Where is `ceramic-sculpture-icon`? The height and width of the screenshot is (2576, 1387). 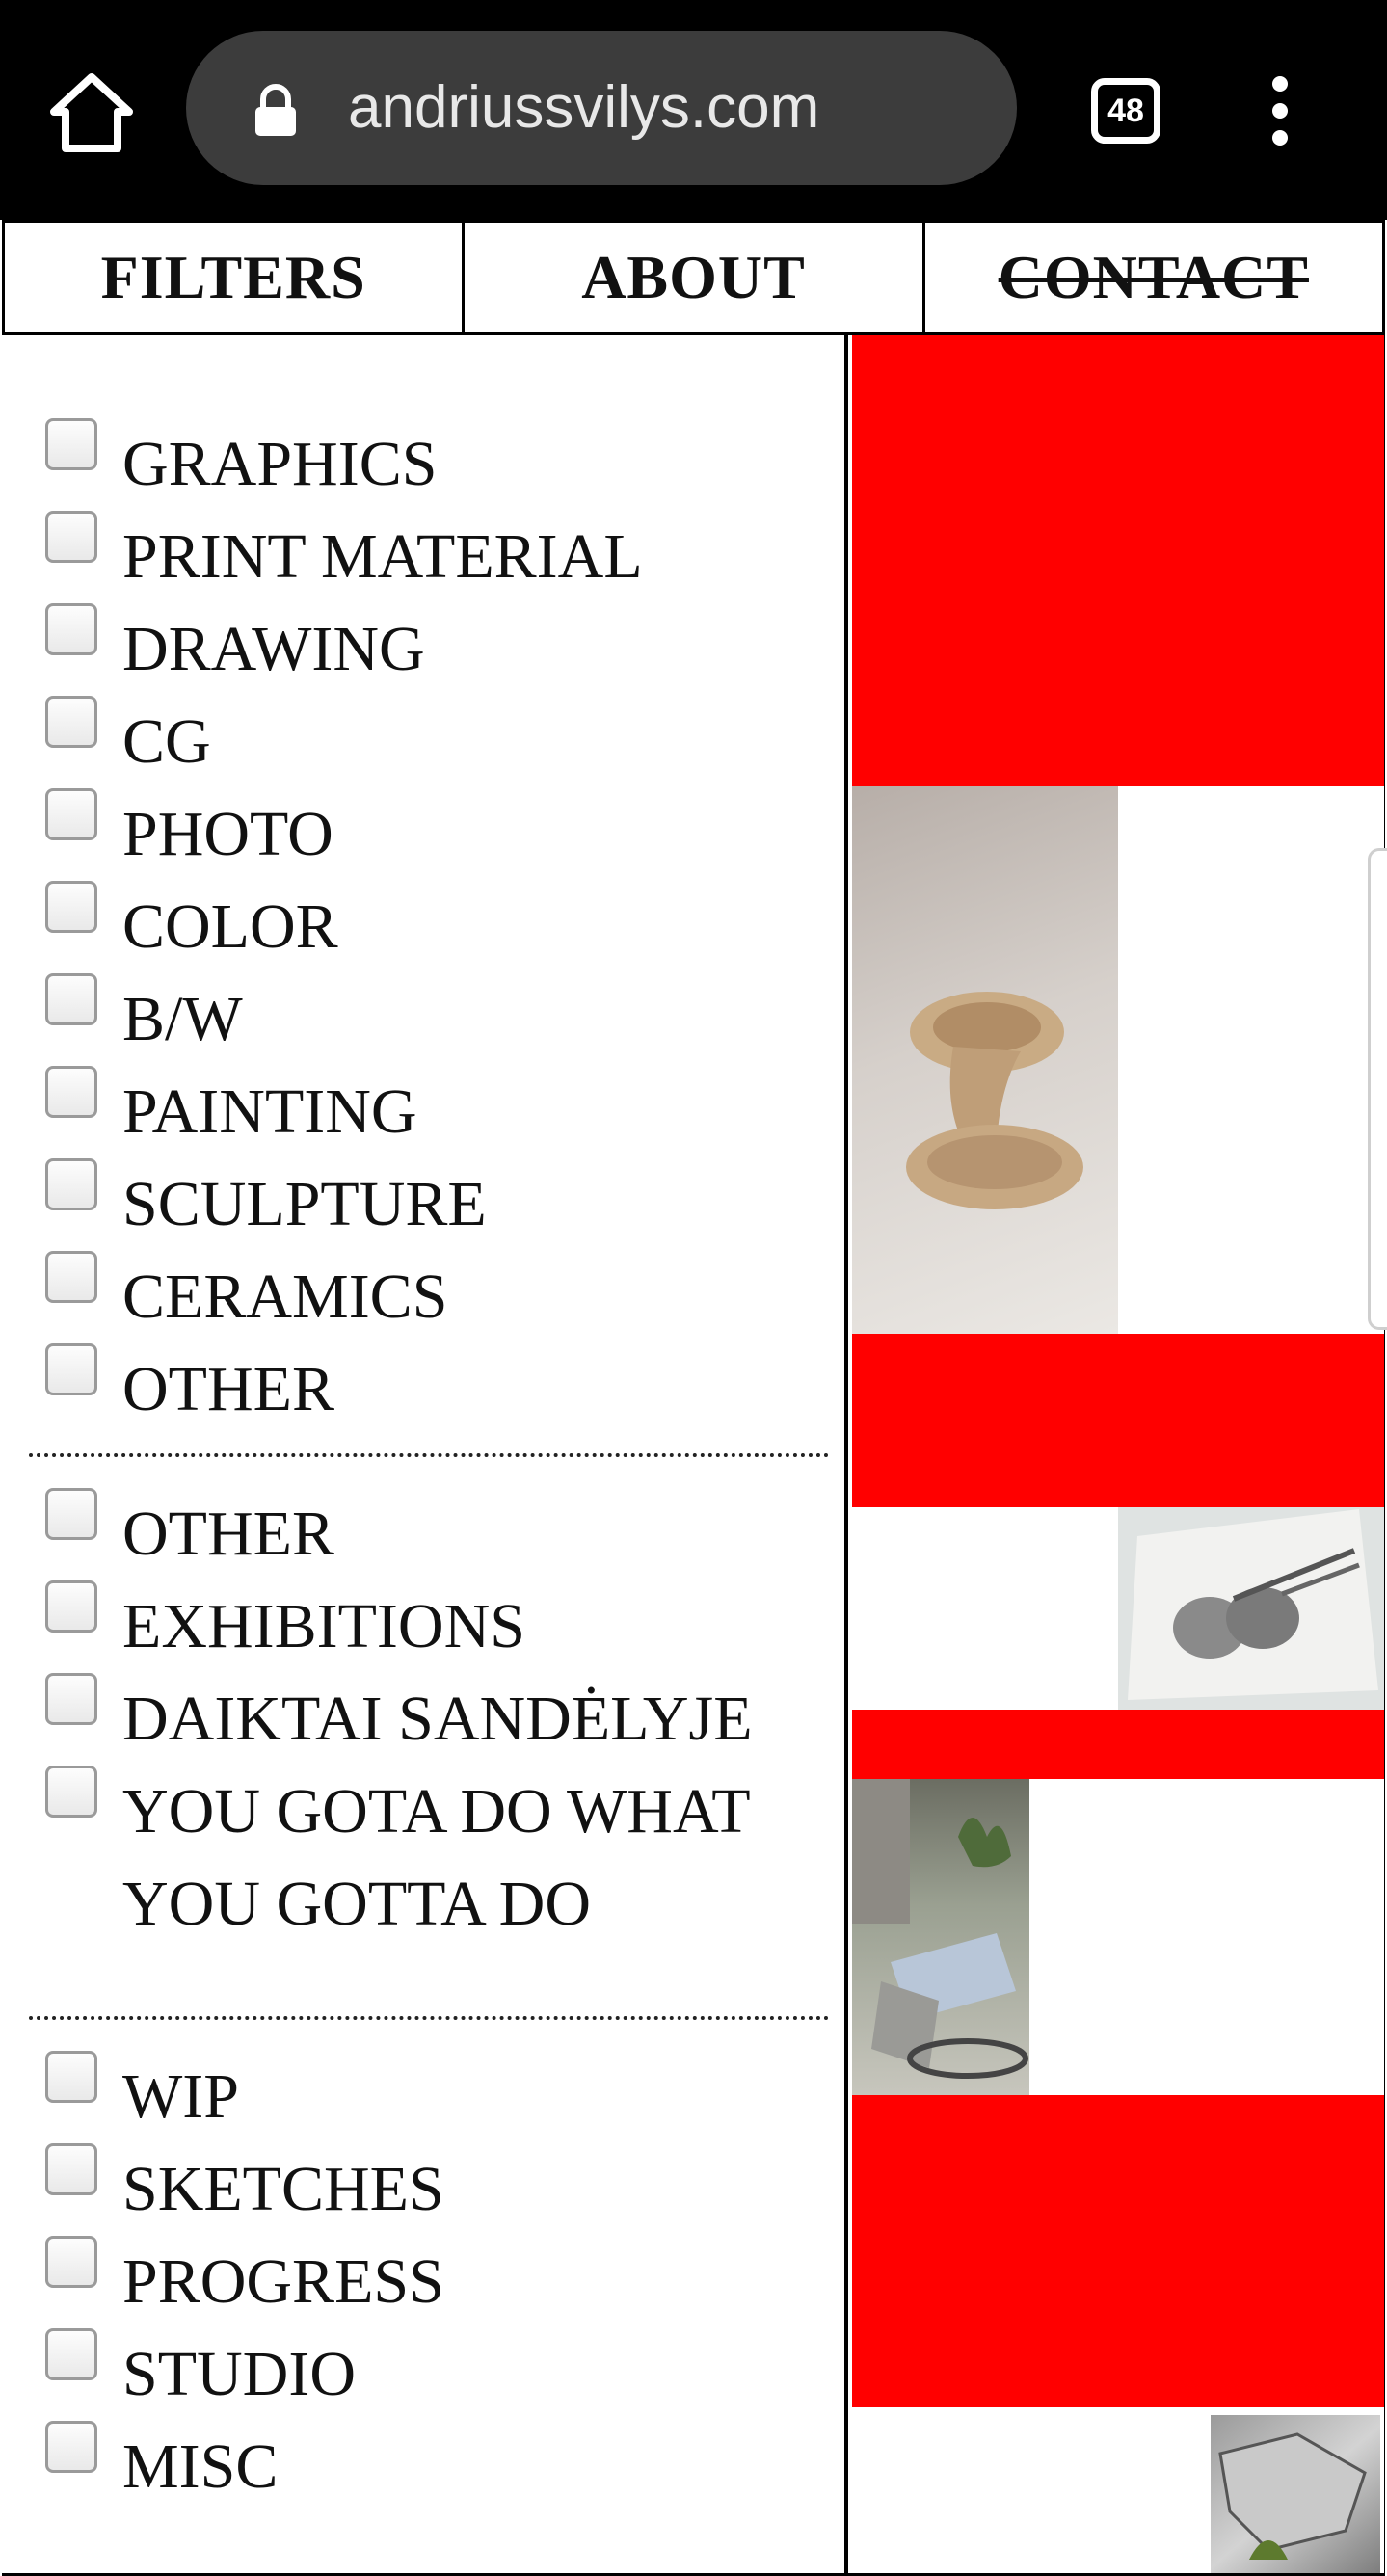 ceramic-sculpture-icon is located at coordinates (994, 1100).